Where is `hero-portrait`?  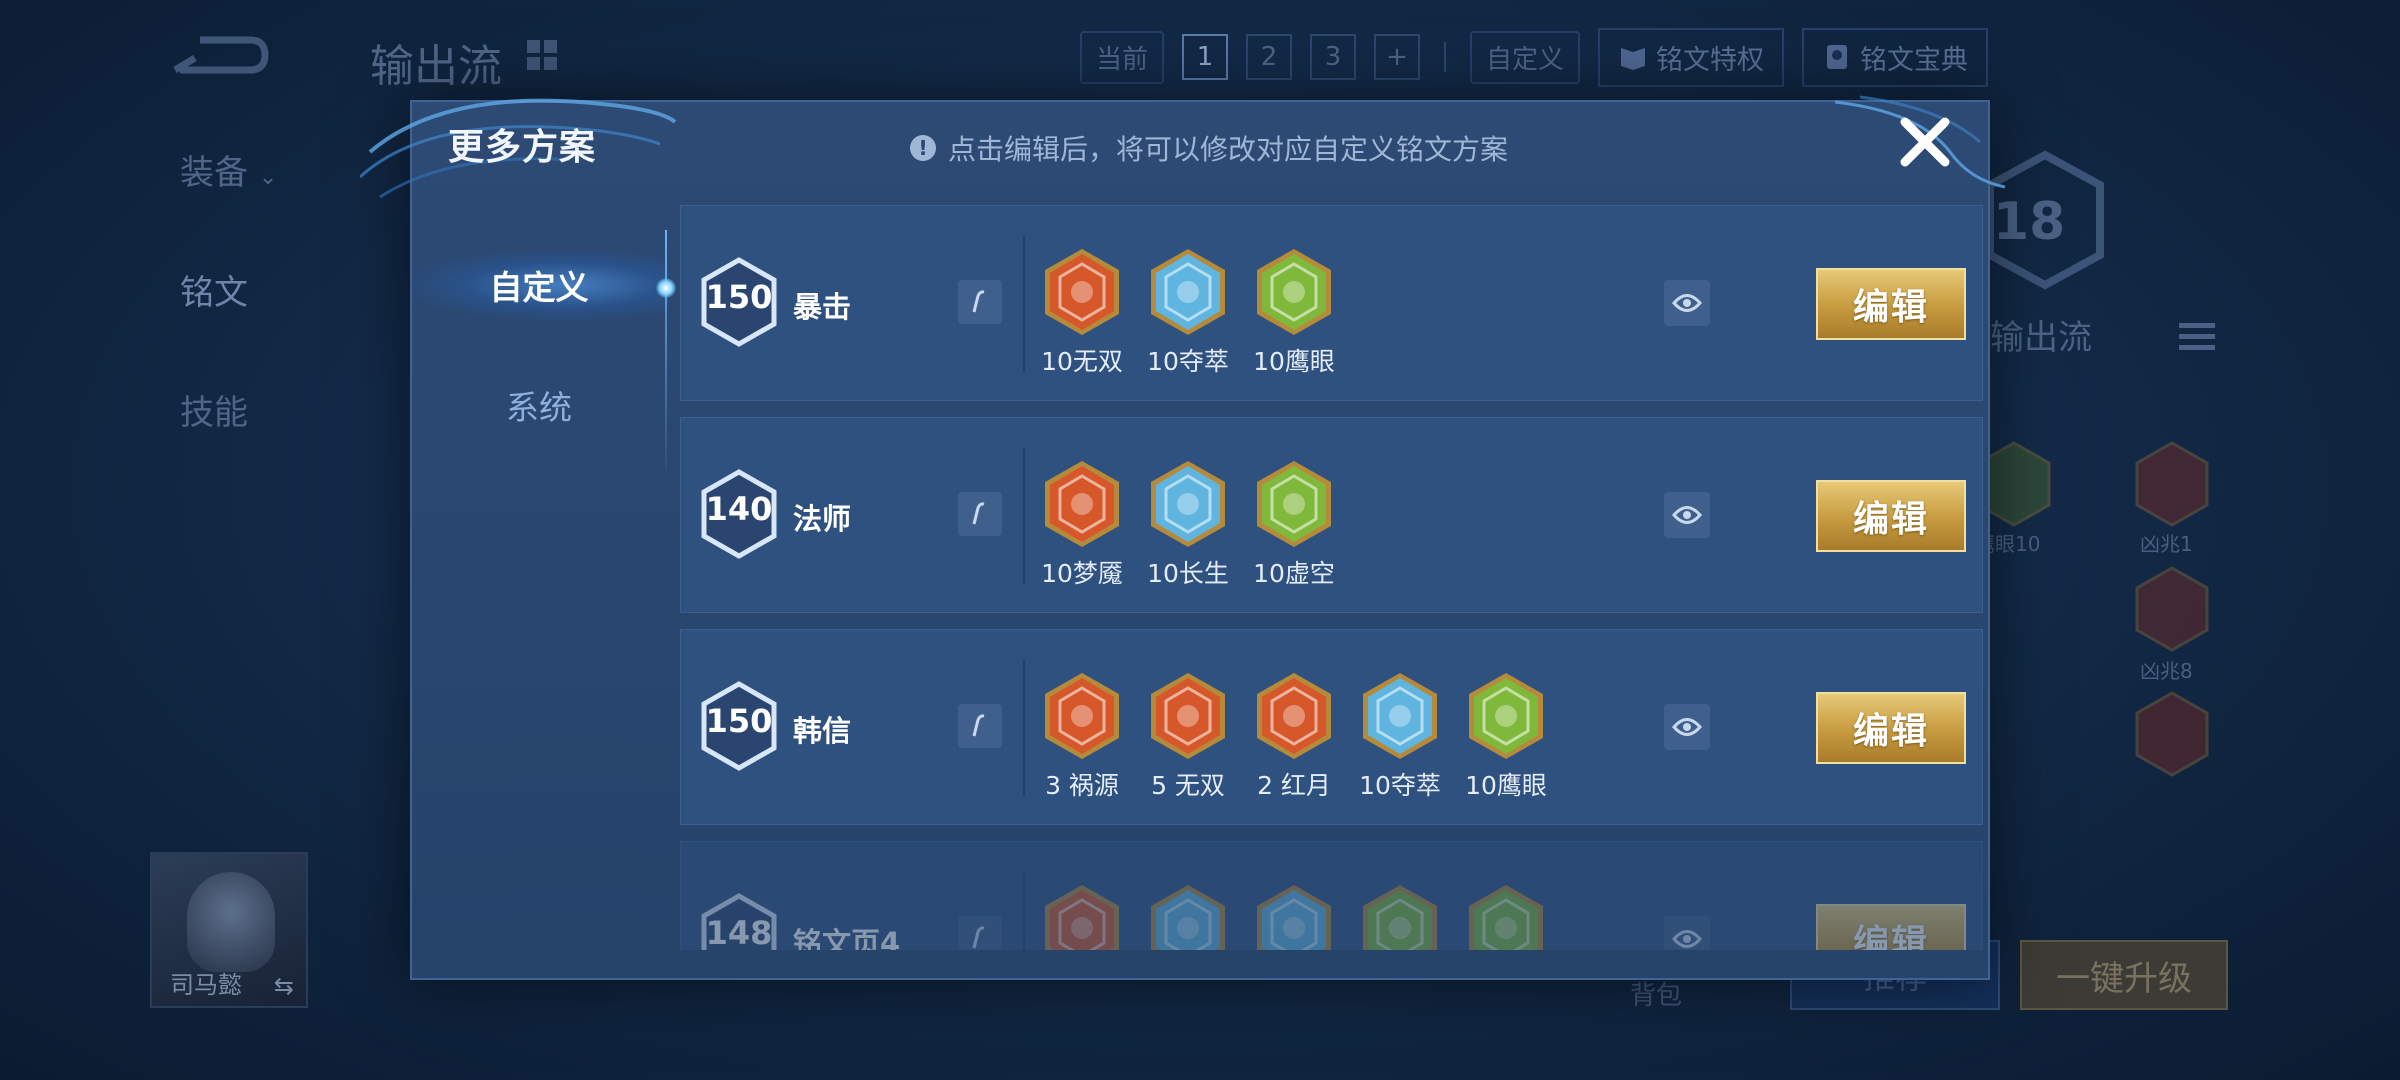 hero-portrait is located at coordinates (231, 922).